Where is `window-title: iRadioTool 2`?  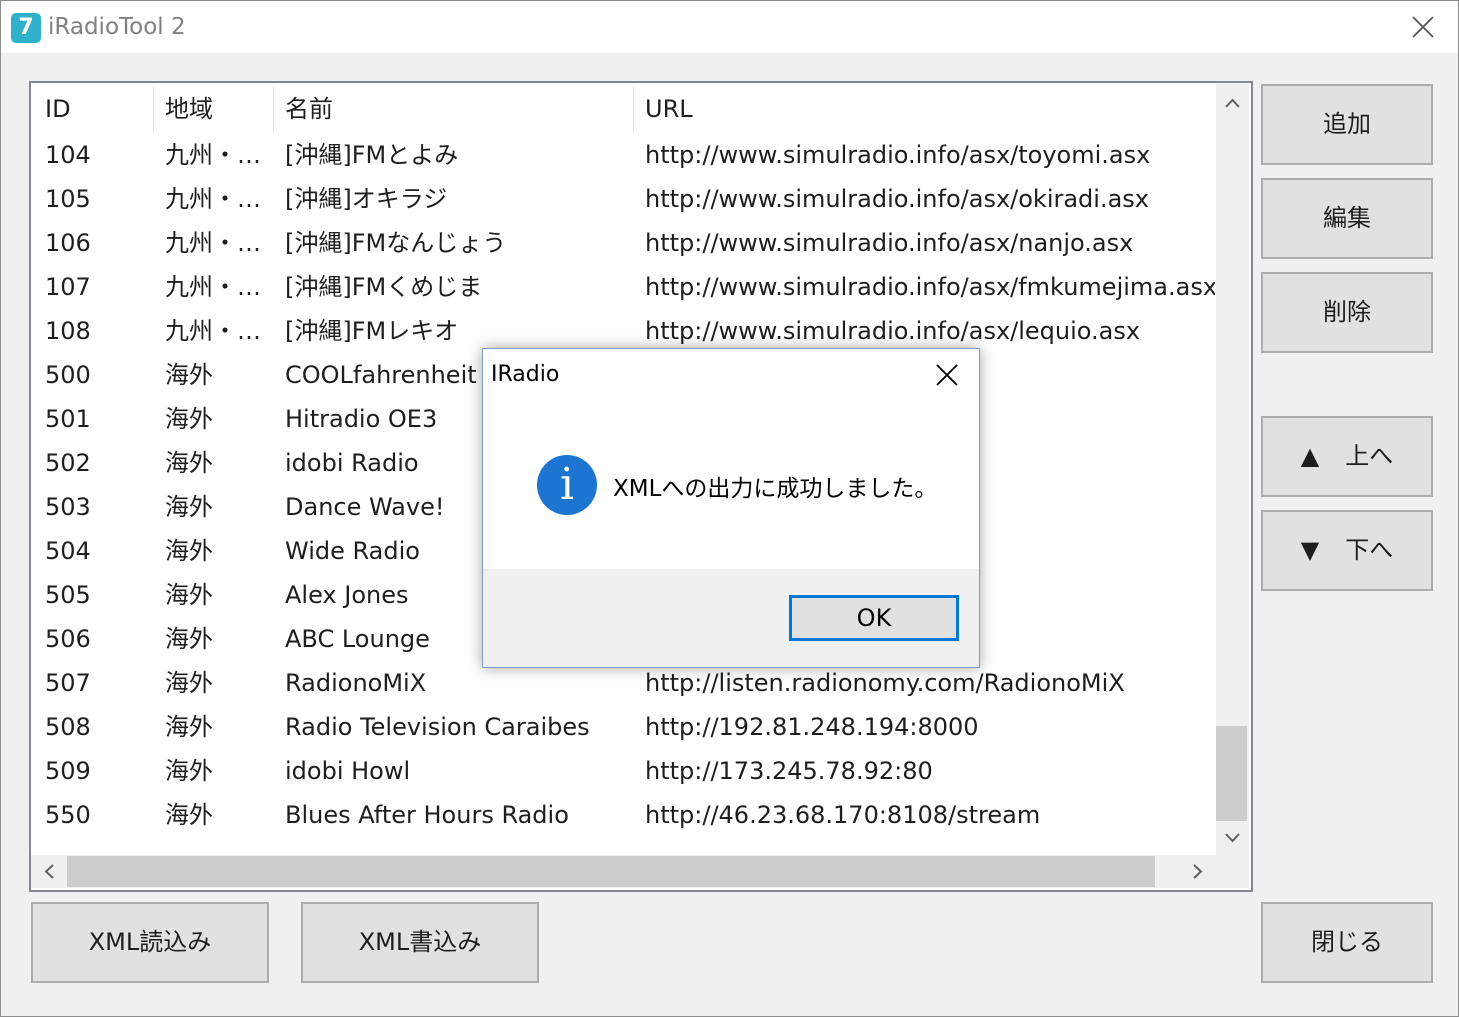
window-title: iRadioTool 2 is located at coordinates (117, 27).